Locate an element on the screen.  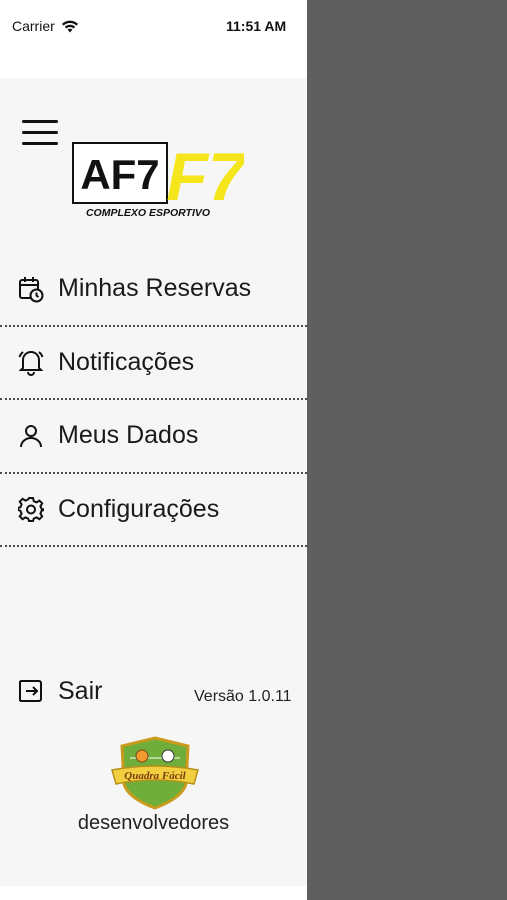
menu-toggle-button is located at coordinates (40, 133).